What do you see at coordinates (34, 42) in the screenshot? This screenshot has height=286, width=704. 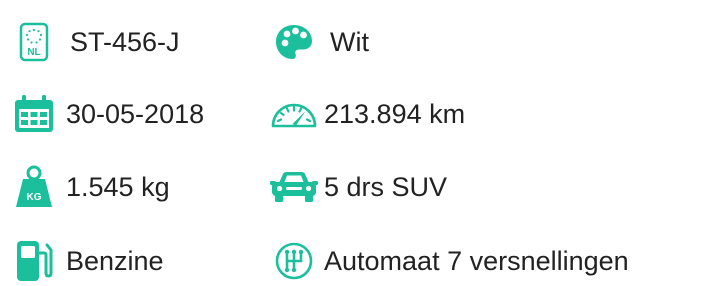 I see `nl-license-plate-icon: NL` at bounding box center [34, 42].